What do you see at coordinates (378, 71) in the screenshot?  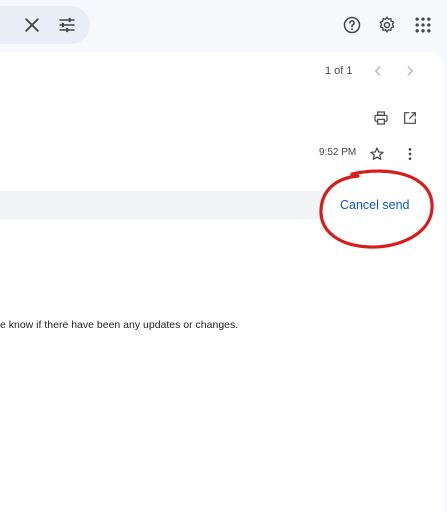 I see `chevron-left-icon` at bounding box center [378, 71].